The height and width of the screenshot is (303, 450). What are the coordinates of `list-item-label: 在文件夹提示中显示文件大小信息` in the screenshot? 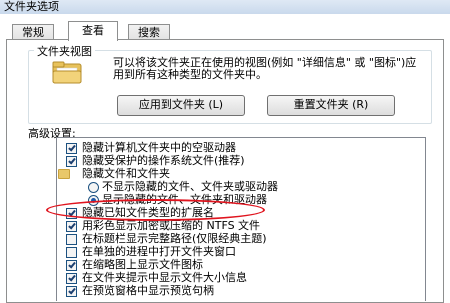 It's located at (164, 277).